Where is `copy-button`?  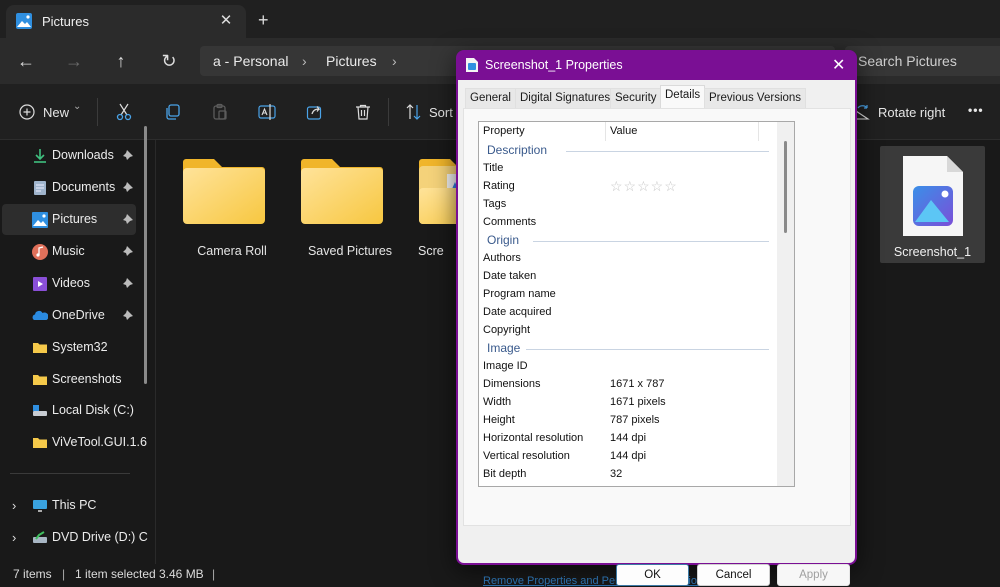
copy-button is located at coordinates (172, 115).